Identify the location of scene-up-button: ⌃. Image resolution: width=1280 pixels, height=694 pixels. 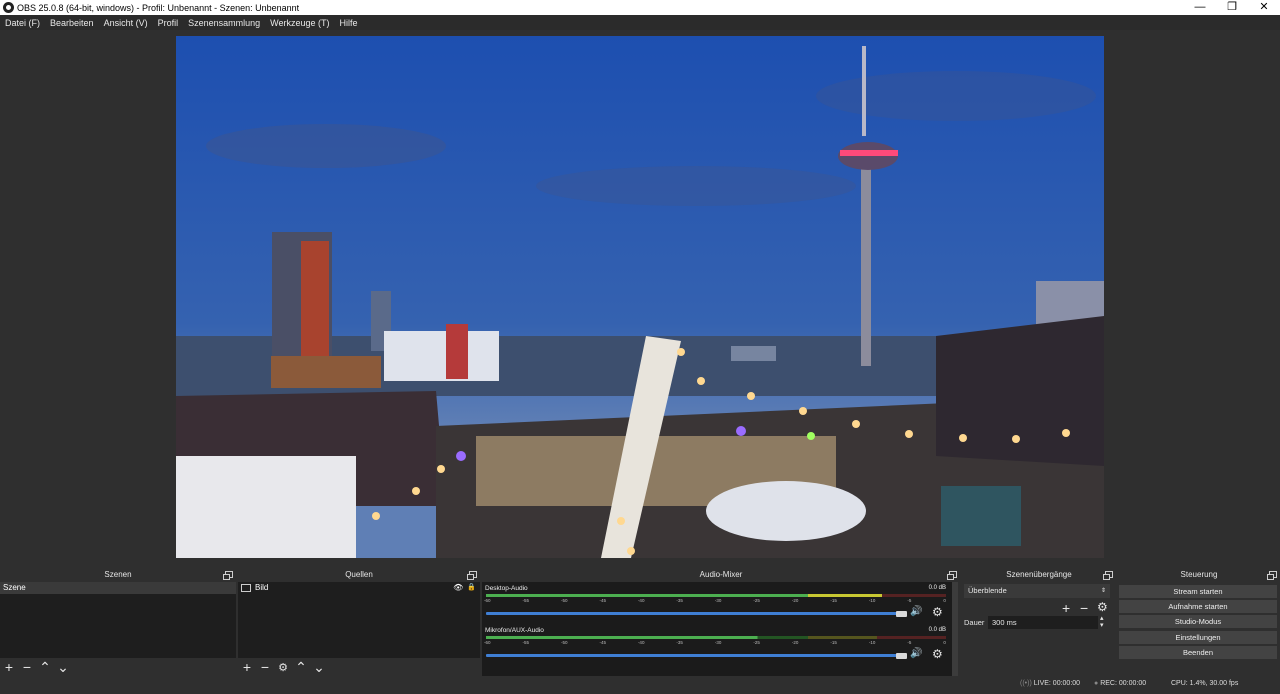
(45, 667).